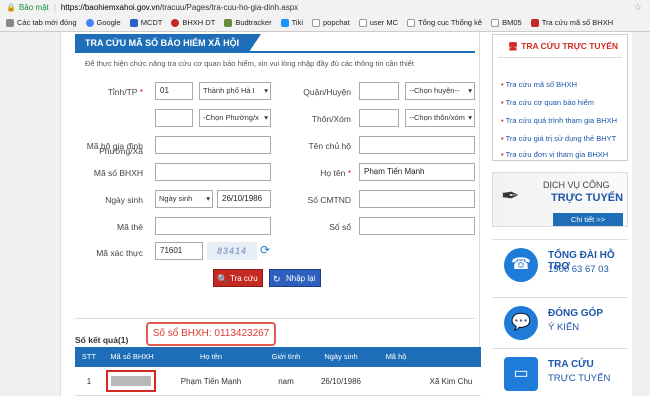 This screenshot has width=650, height=403. Describe the element at coordinates (331, 119) in the screenshot. I see `hamlet-label: Thôn/Xóm` at that location.